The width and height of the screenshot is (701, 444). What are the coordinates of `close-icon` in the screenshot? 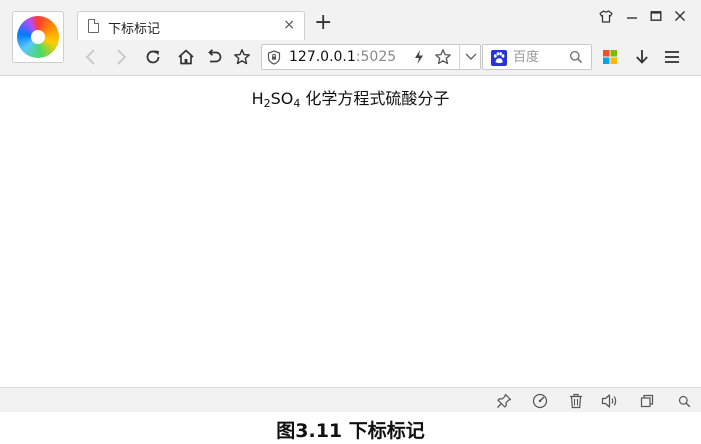 It's located at (680, 16).